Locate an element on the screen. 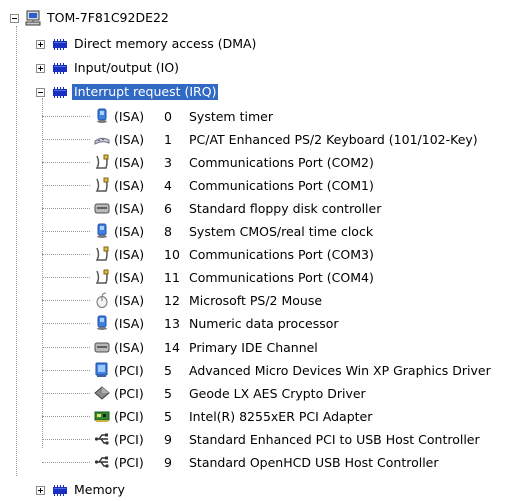 This screenshot has height=501, width=530. network-adapter-icon is located at coordinates (102, 416).